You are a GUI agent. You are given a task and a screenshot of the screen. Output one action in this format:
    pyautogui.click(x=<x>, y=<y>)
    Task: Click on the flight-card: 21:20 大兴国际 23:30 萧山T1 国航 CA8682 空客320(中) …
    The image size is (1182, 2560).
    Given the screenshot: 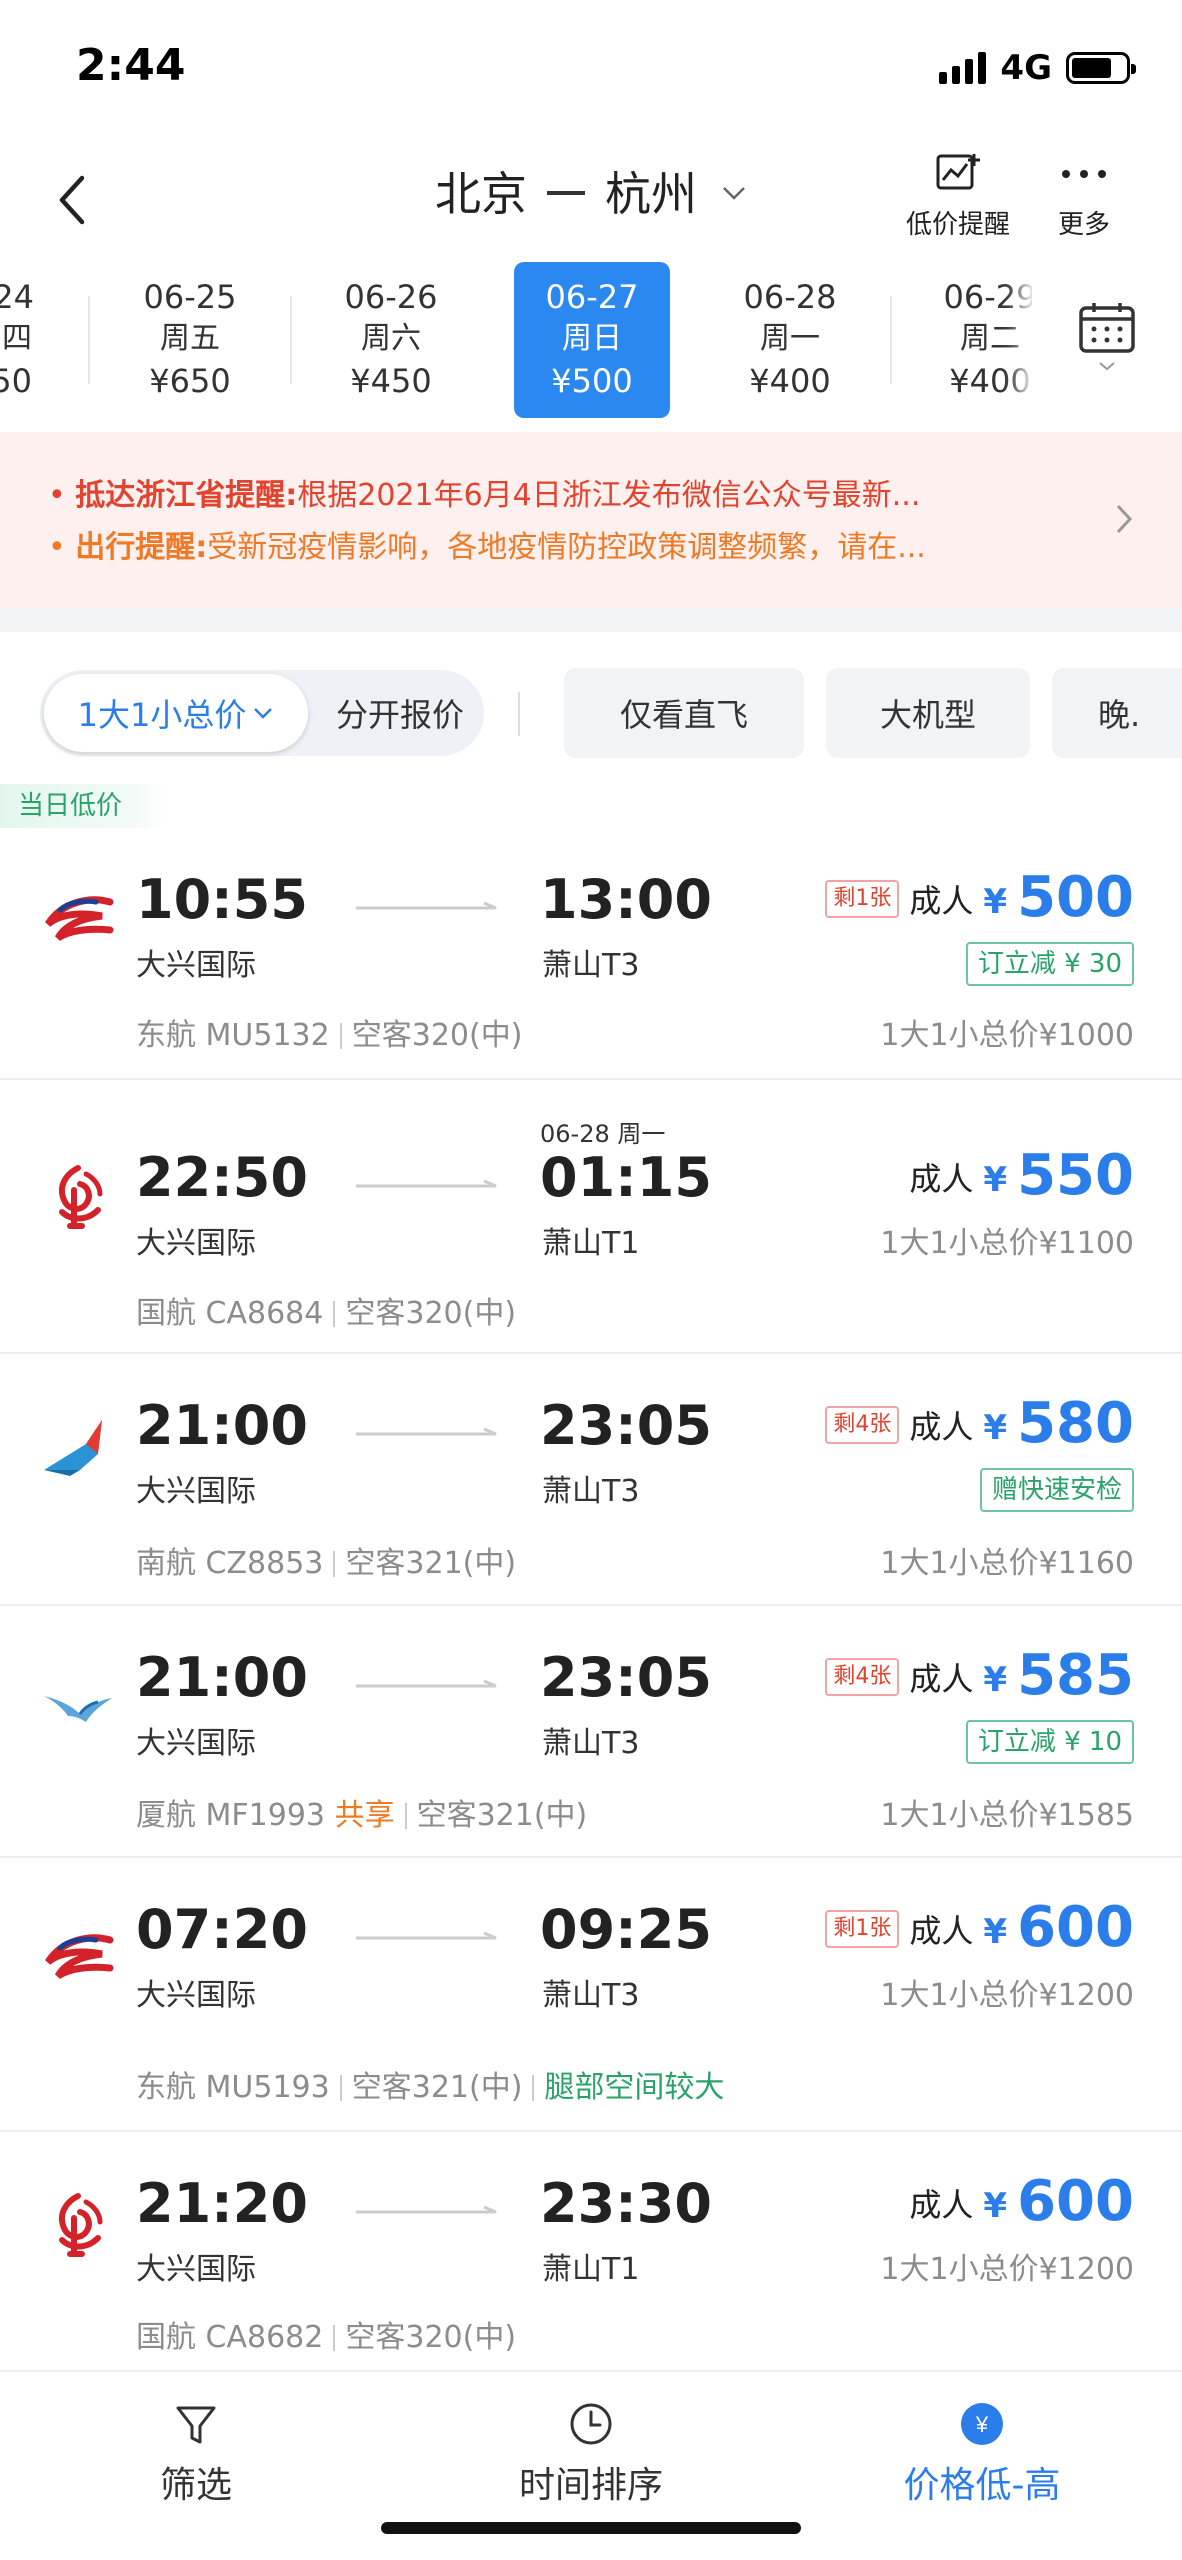 What is the action you would take?
    pyautogui.click(x=591, y=2252)
    